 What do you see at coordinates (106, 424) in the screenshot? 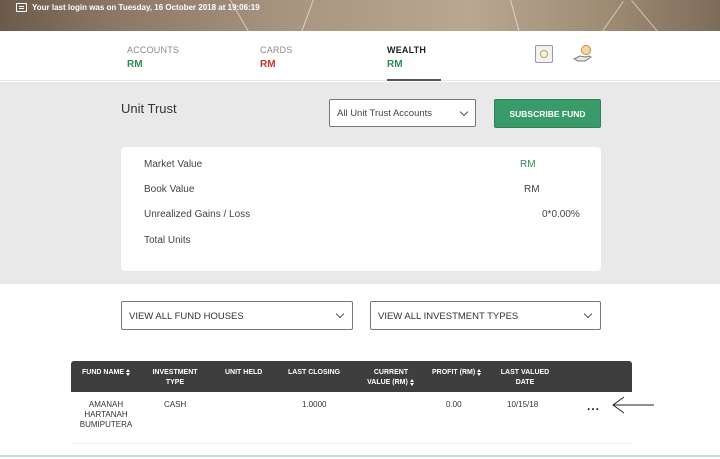
I see `fund-name-line3: BUMIPUTERA` at bounding box center [106, 424].